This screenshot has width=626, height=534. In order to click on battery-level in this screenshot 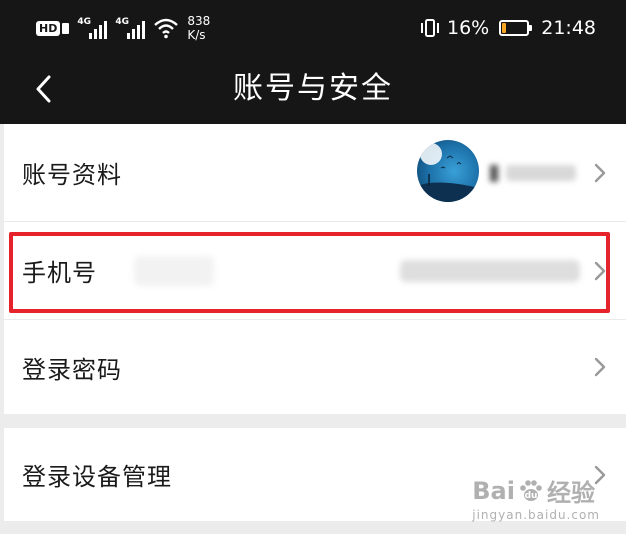, I will do `click(504, 28)`.